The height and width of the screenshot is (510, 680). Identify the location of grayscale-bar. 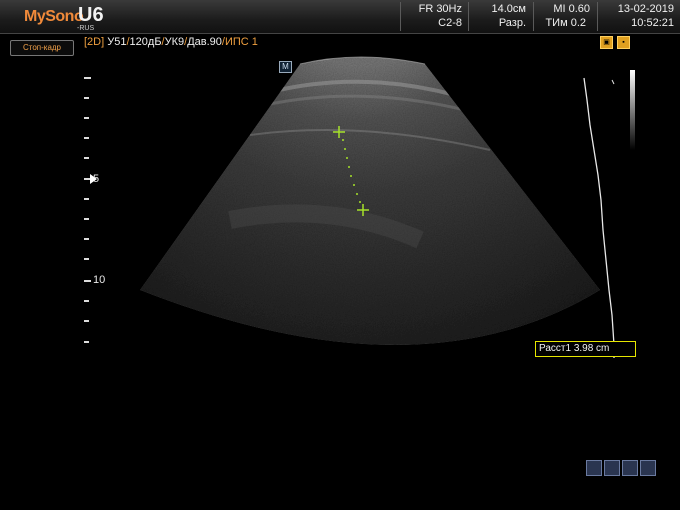
(632, 110).